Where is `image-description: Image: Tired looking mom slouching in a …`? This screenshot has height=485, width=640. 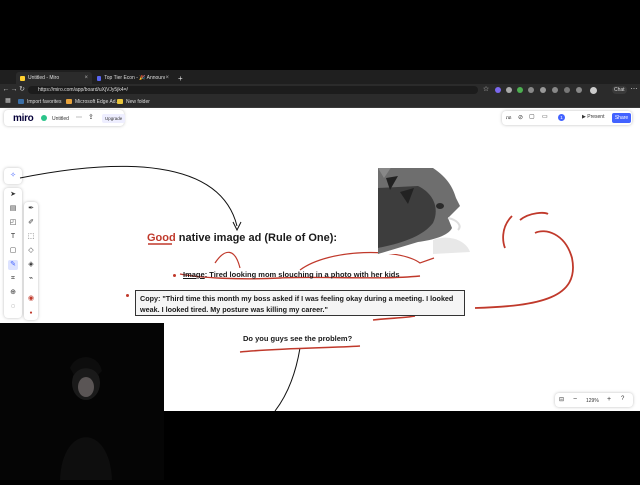 image-description: Image: Tired looking mom slouching in a … is located at coordinates (291, 274).